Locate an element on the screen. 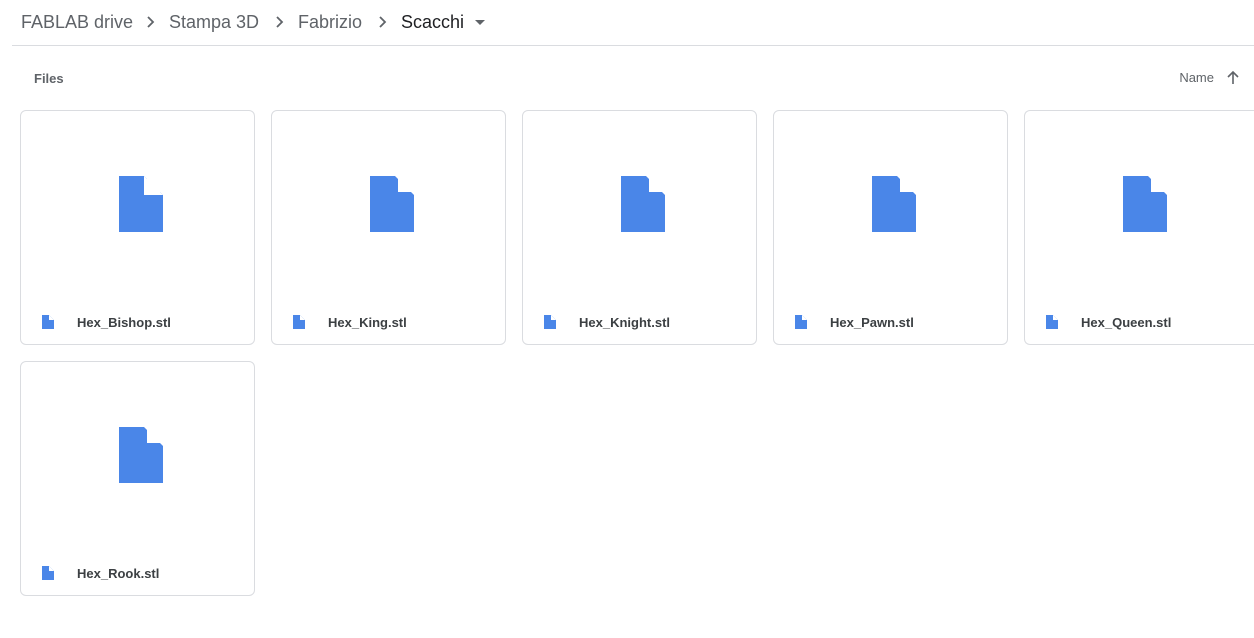 Image resolution: width=1254 pixels, height=638 pixels. file-name: Hex_Queen.stl is located at coordinates (1126, 322).